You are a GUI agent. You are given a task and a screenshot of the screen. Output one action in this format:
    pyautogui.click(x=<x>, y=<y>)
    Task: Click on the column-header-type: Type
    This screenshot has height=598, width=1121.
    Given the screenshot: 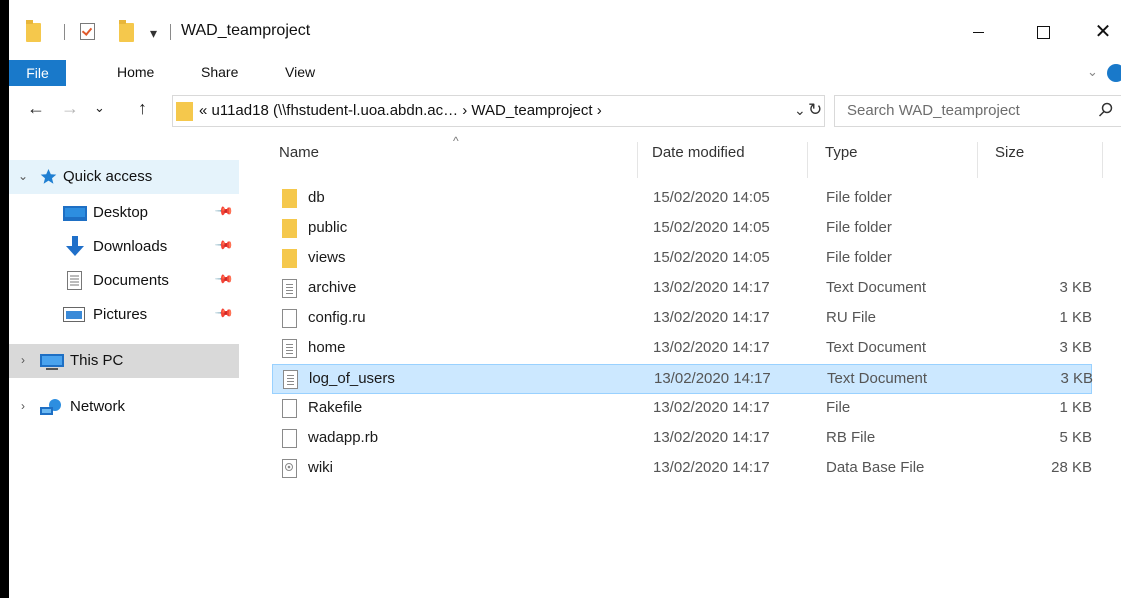 What is the action you would take?
    pyautogui.click(x=841, y=152)
    